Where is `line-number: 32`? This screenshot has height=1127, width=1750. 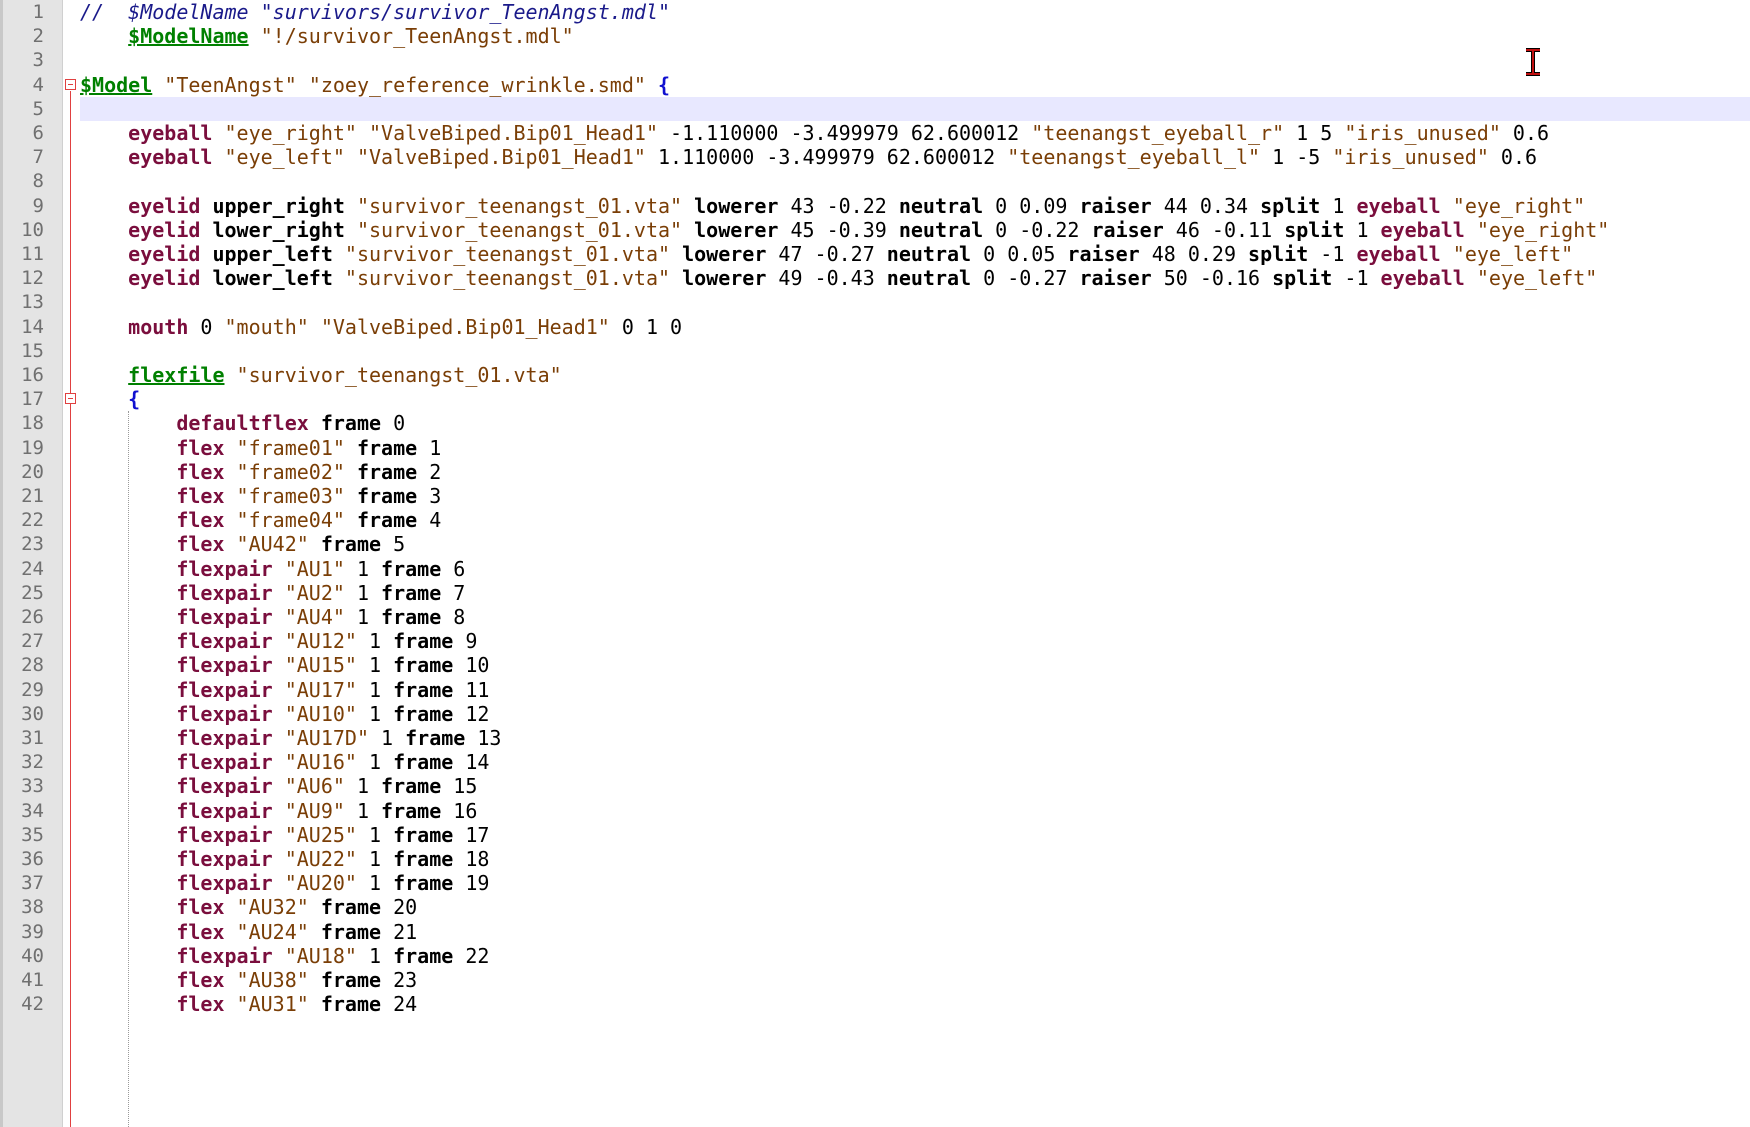 line-number: 32 is located at coordinates (32, 762).